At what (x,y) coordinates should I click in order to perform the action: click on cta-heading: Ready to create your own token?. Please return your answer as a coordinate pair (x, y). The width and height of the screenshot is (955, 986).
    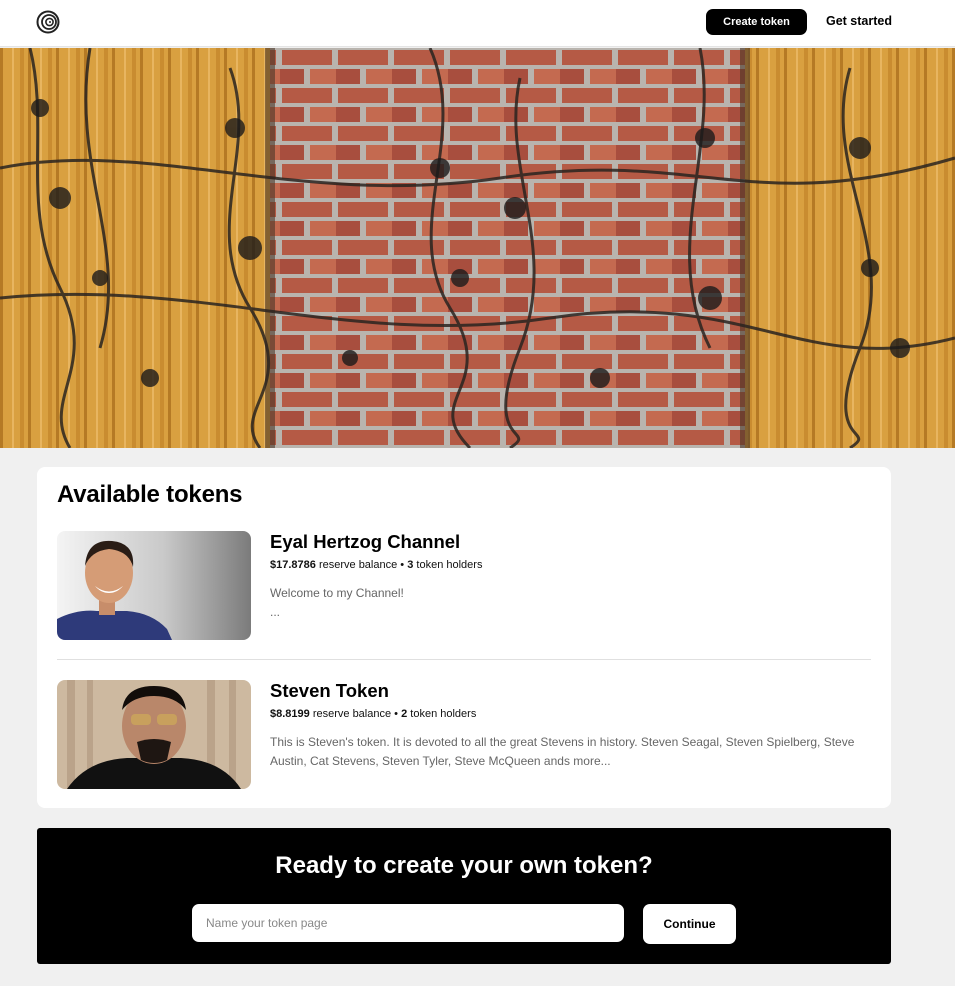
    Looking at the image, I should click on (464, 865).